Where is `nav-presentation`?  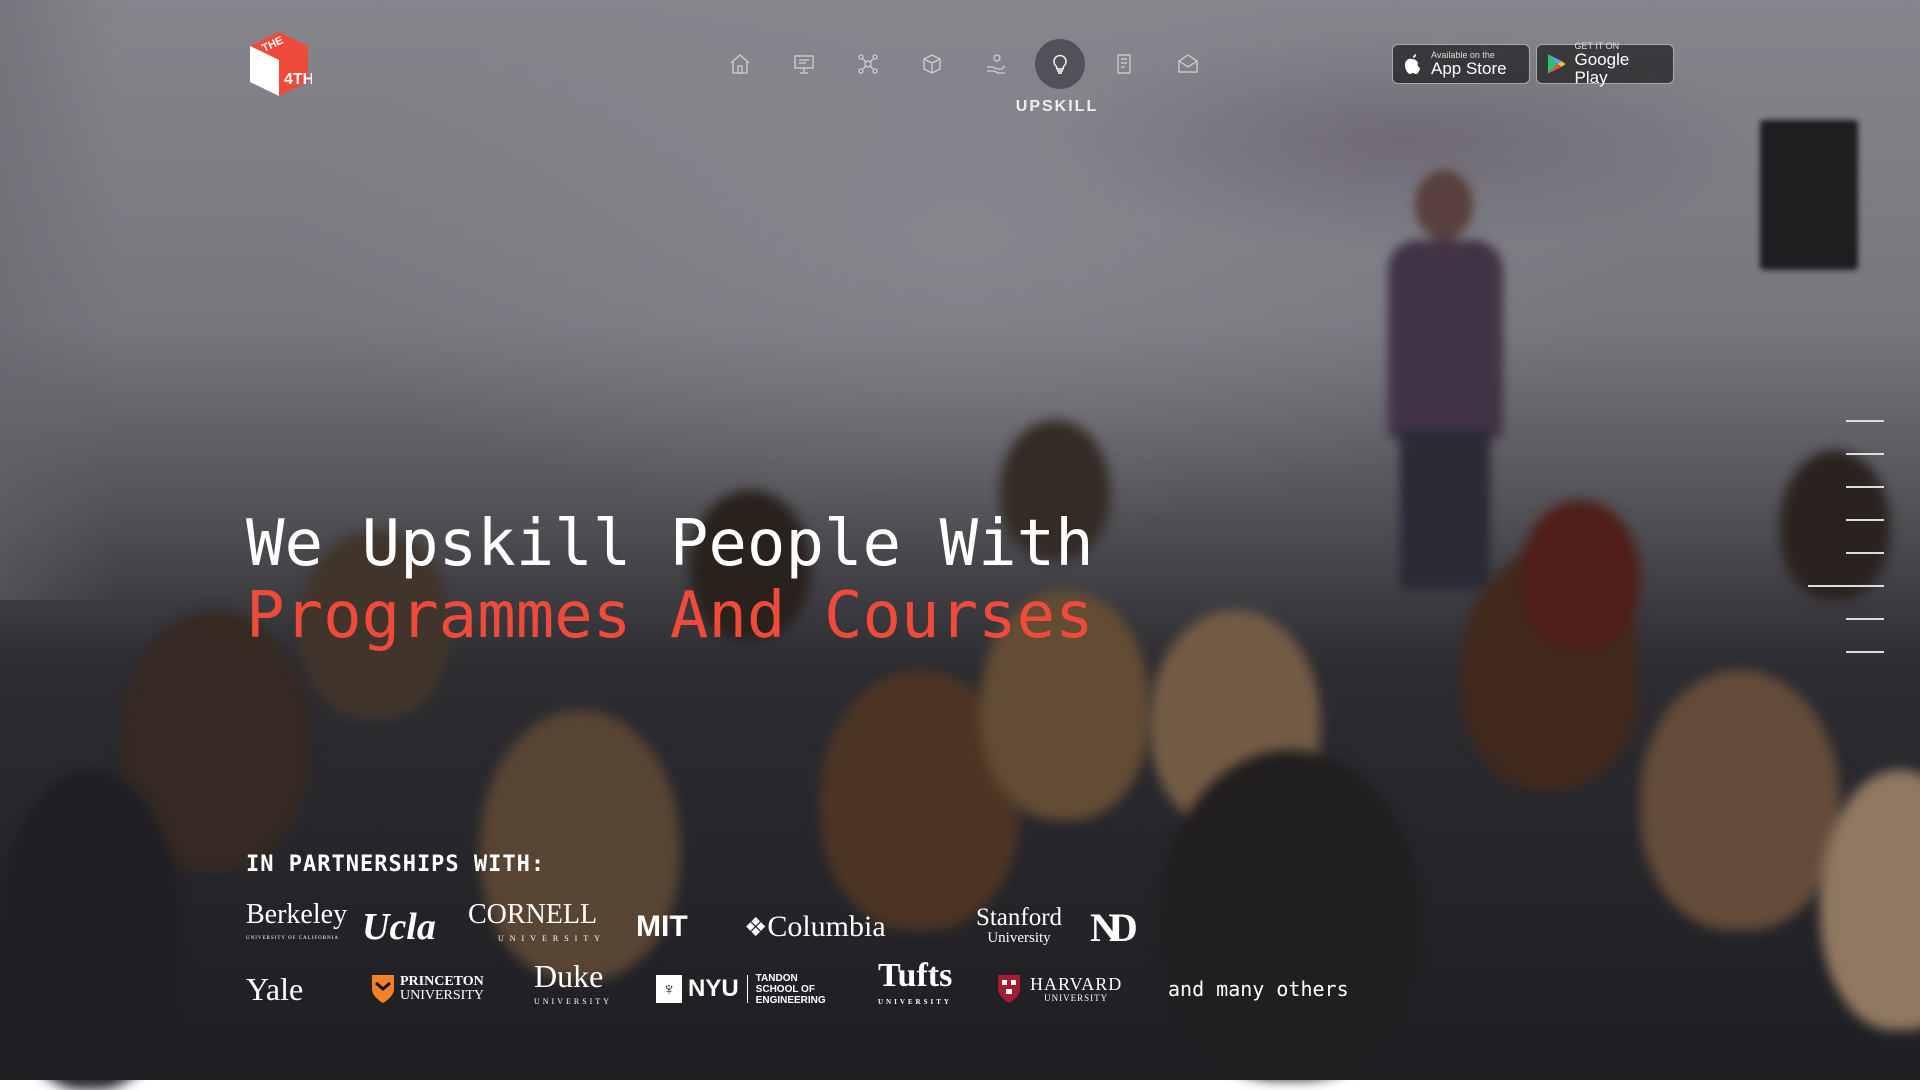 nav-presentation is located at coordinates (804, 64).